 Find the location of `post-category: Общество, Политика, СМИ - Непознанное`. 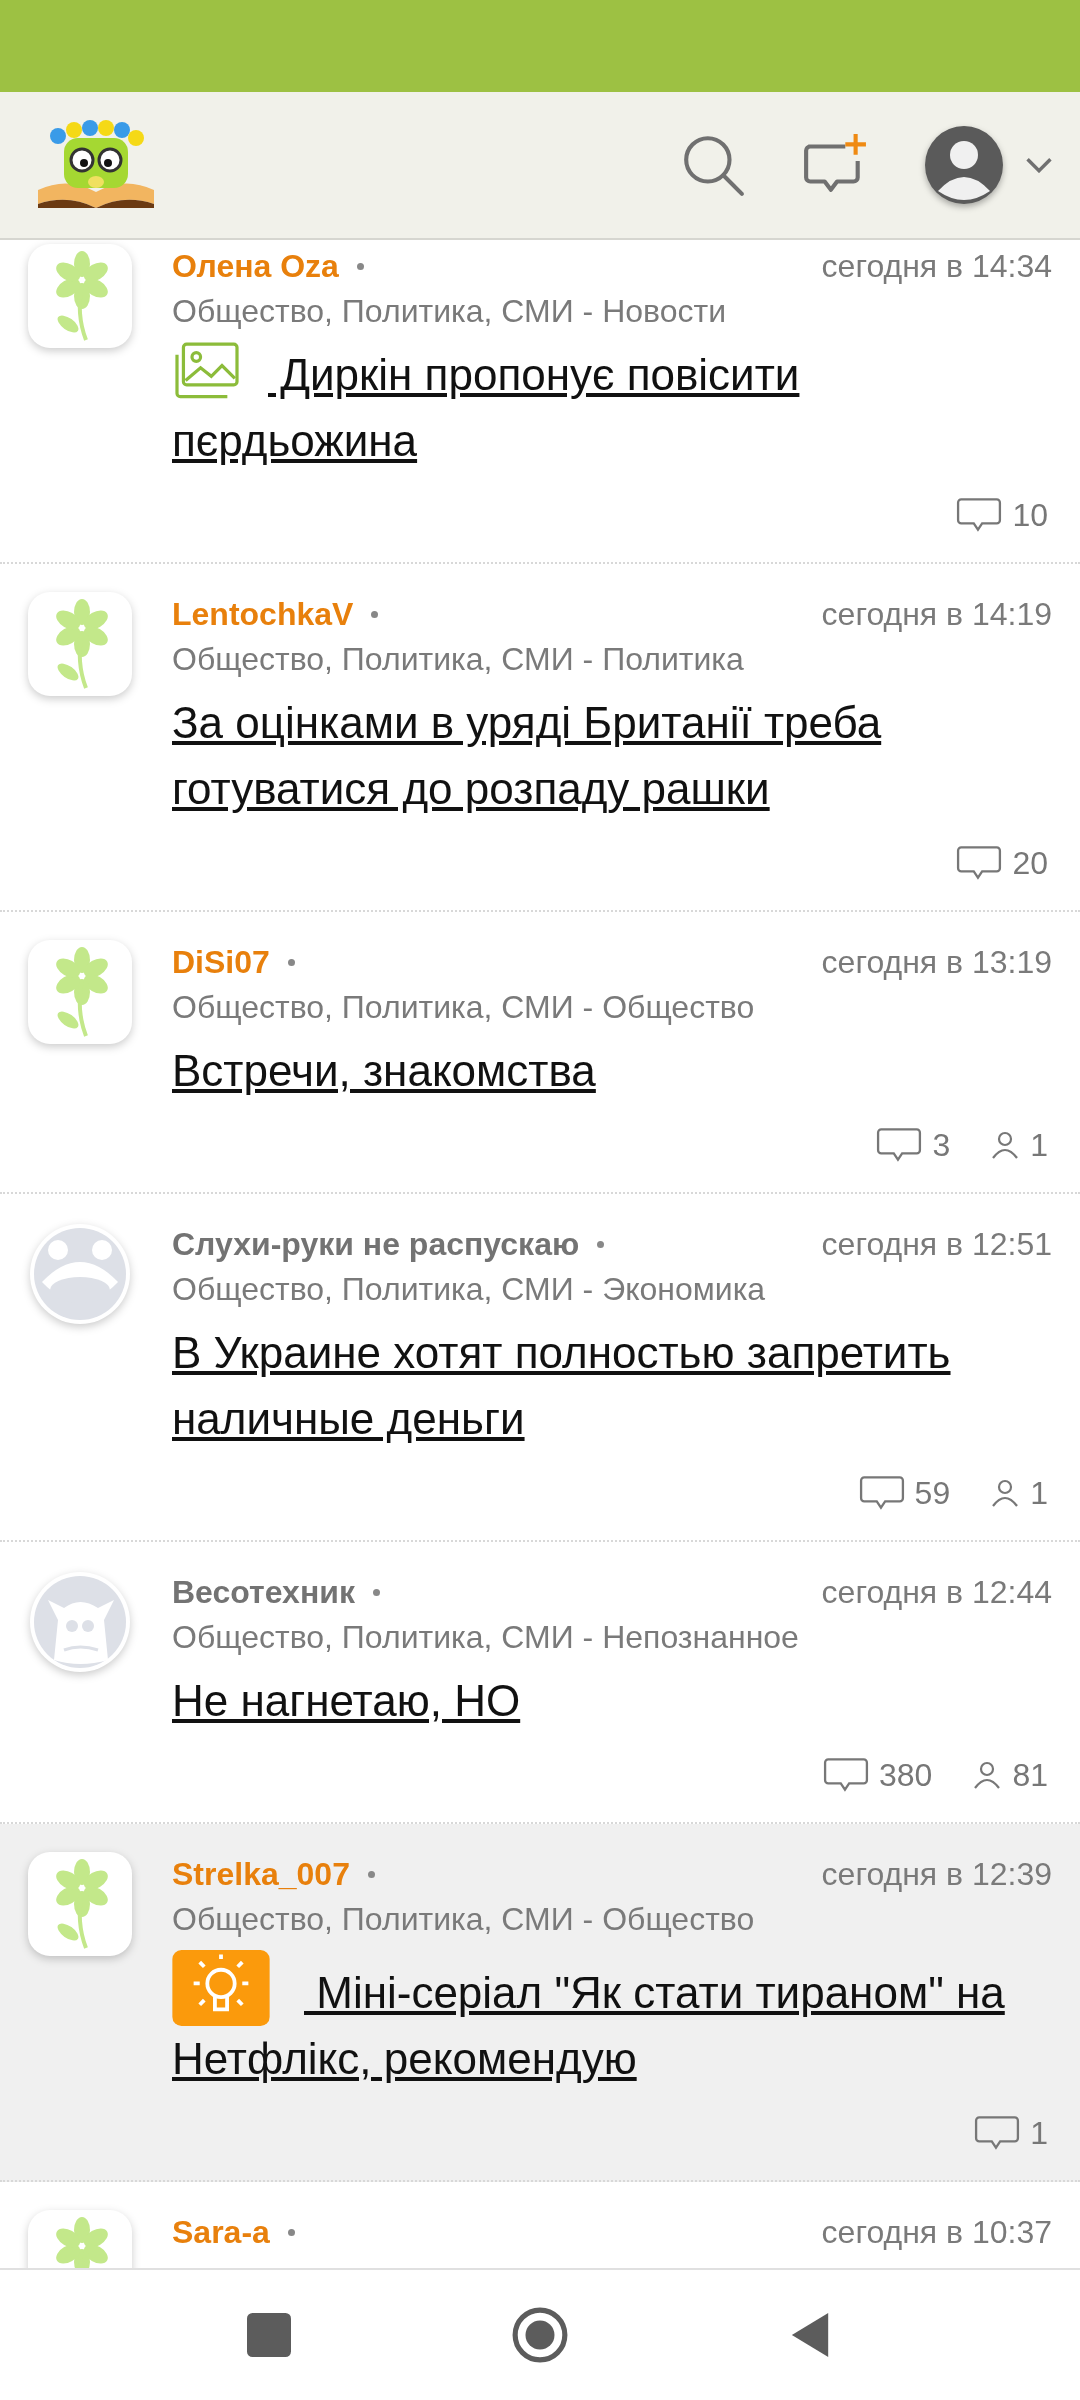

post-category: Общество, Политика, СМИ - Непознанное is located at coordinates (486, 1637).